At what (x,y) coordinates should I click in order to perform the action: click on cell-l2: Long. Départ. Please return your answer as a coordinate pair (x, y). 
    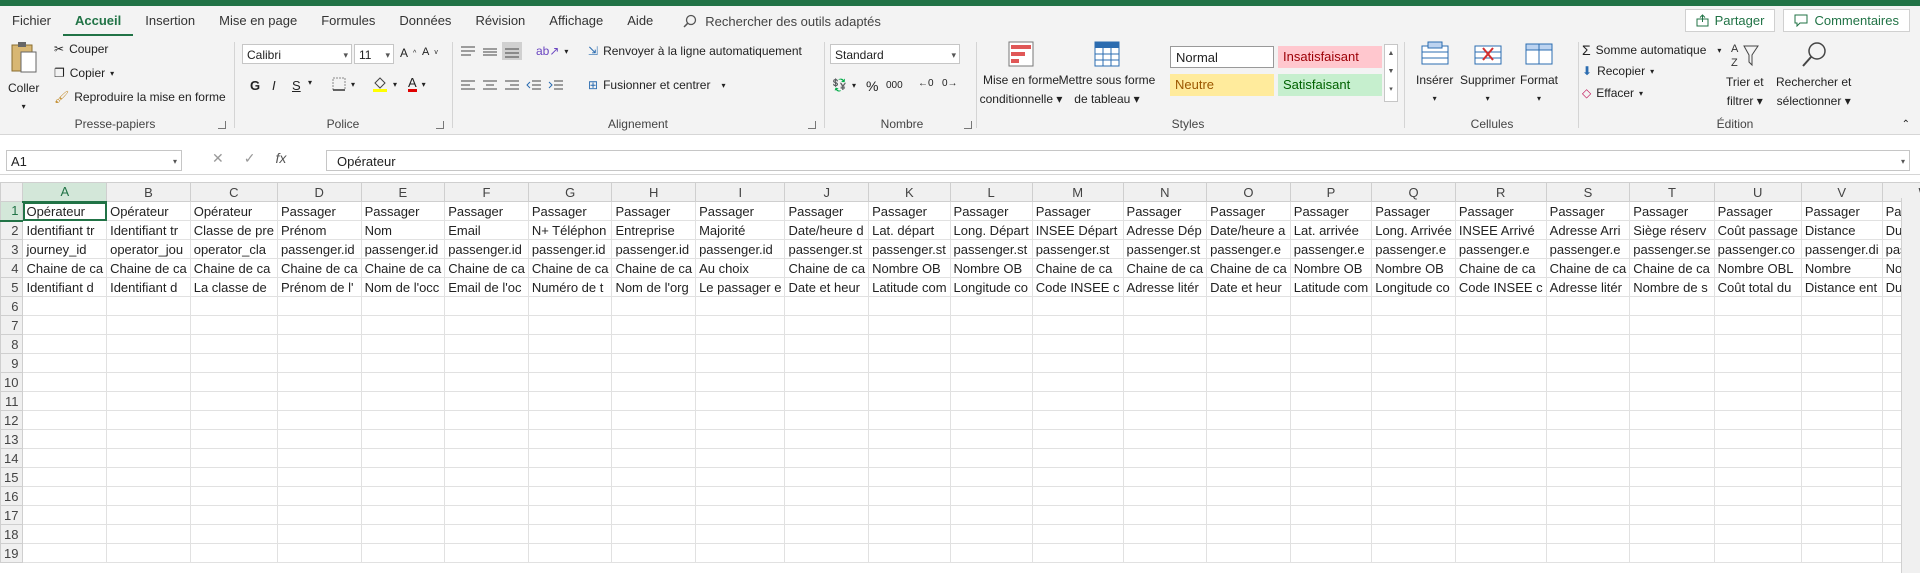
    Looking at the image, I should click on (991, 230).